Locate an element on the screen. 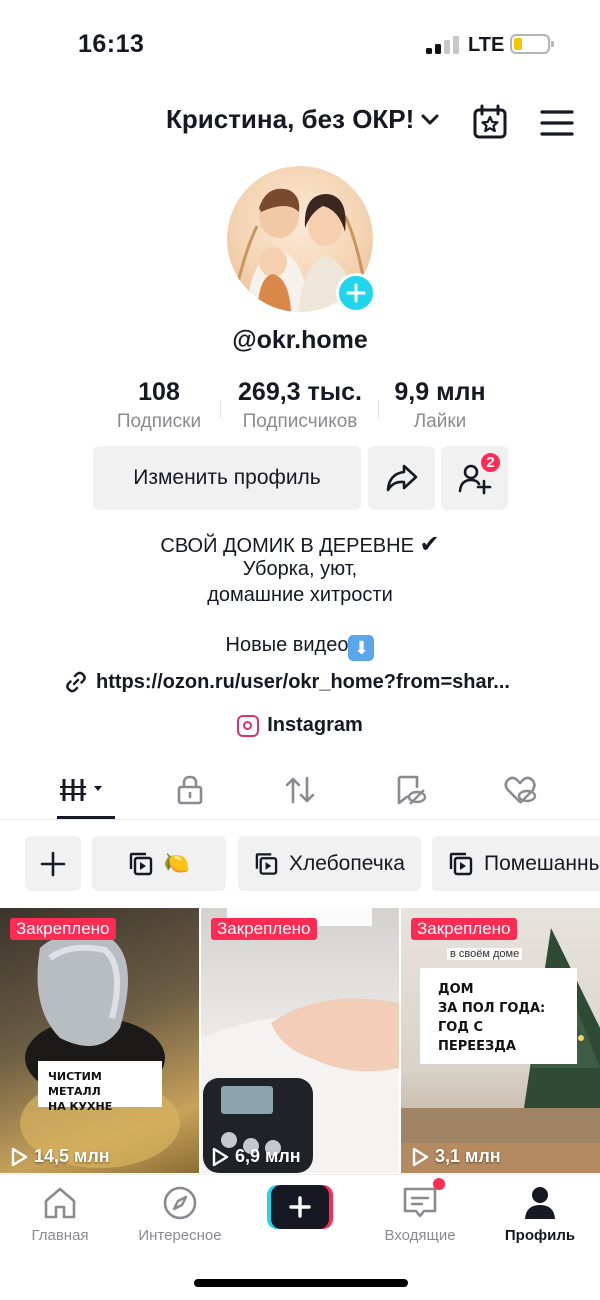 The width and height of the screenshot is (600, 1300). link-icon is located at coordinates (76, 682).